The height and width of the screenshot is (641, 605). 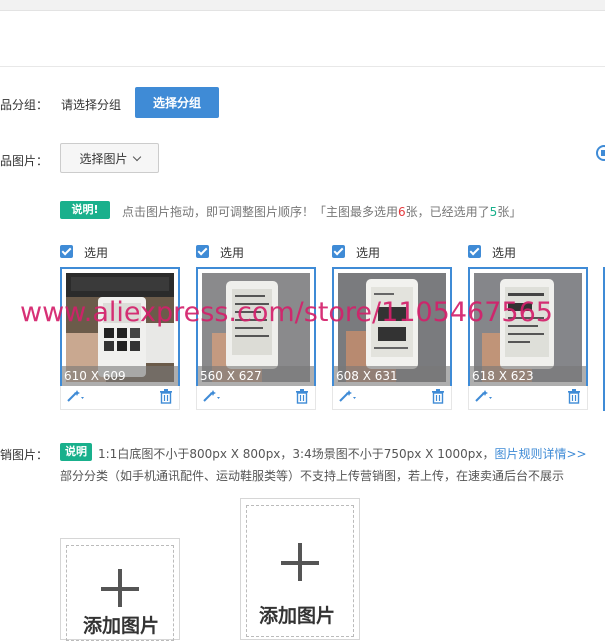 What do you see at coordinates (91, 105) in the screenshot?
I see `group-placeholder: 请选择分组` at bounding box center [91, 105].